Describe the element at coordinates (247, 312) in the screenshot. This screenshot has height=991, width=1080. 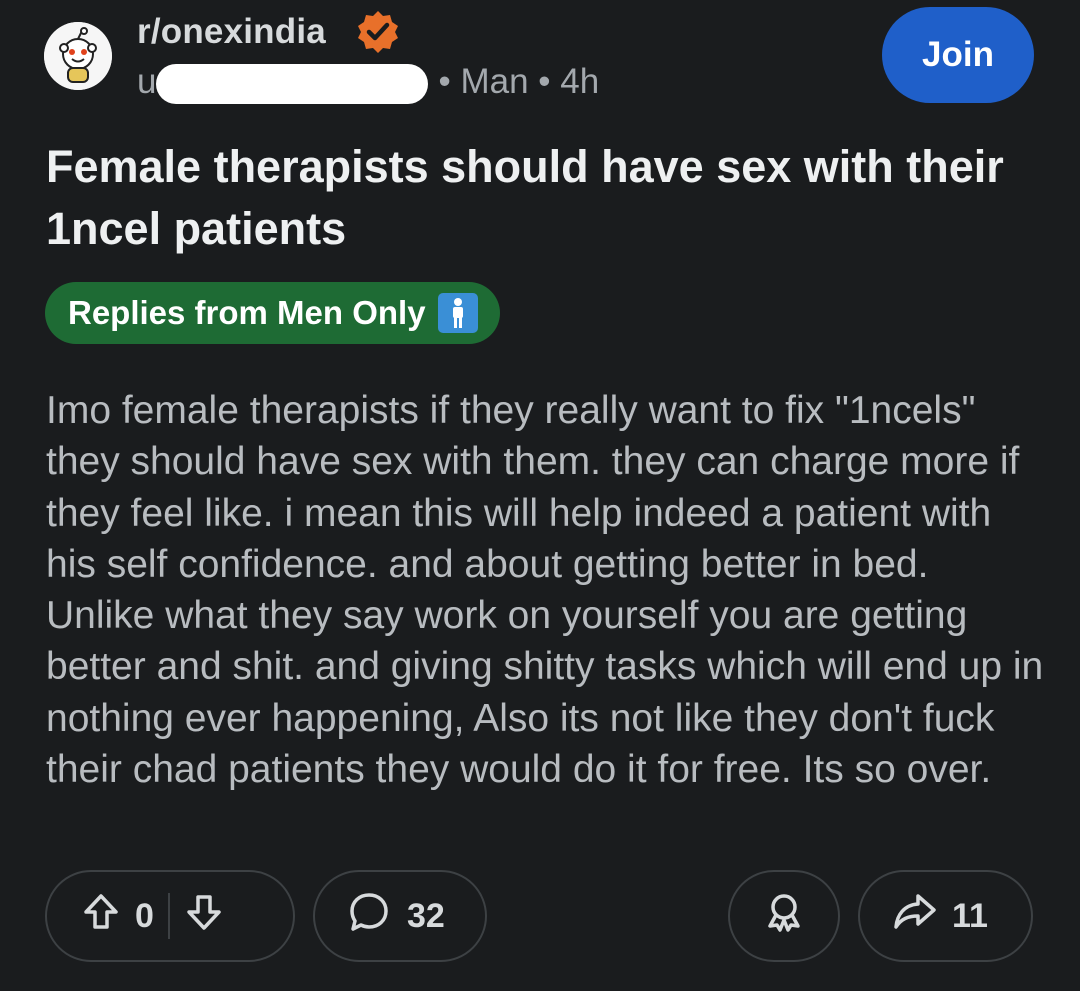
I see `post-flair-label: Replies from Men Only` at that location.